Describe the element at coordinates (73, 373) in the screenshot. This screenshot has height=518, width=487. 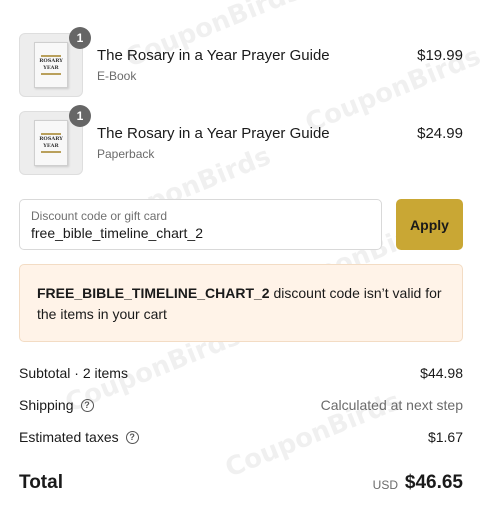
I see `subtotal-label: Subtotal · 2 items` at that location.